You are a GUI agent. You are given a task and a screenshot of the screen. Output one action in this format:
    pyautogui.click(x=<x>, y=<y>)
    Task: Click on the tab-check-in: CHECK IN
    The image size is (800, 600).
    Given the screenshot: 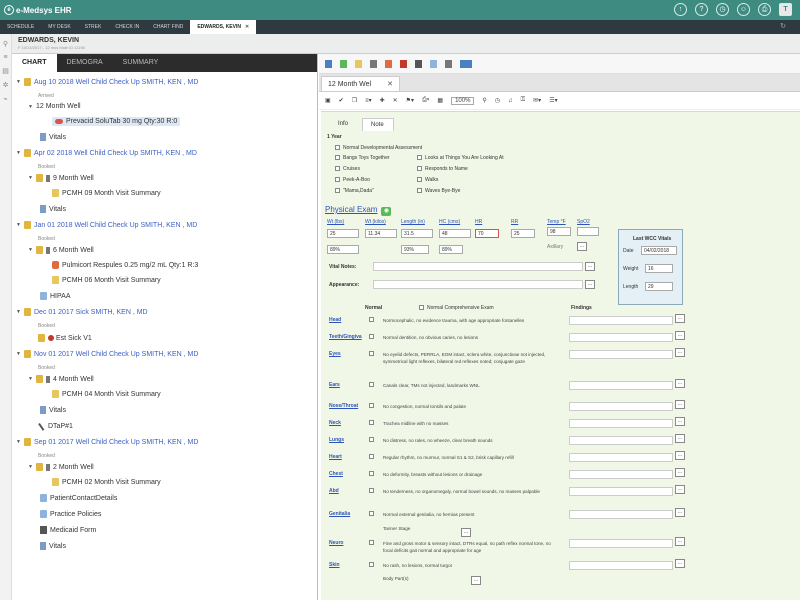 What is the action you would take?
    pyautogui.click(x=127, y=27)
    